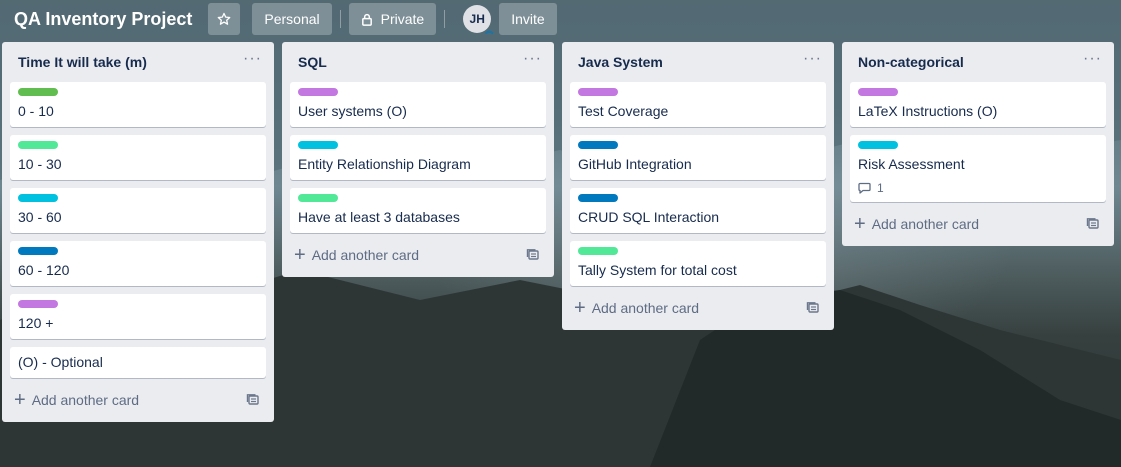  Describe the element at coordinates (623, 111) in the screenshot. I see `card-title: Test Coverage` at that location.